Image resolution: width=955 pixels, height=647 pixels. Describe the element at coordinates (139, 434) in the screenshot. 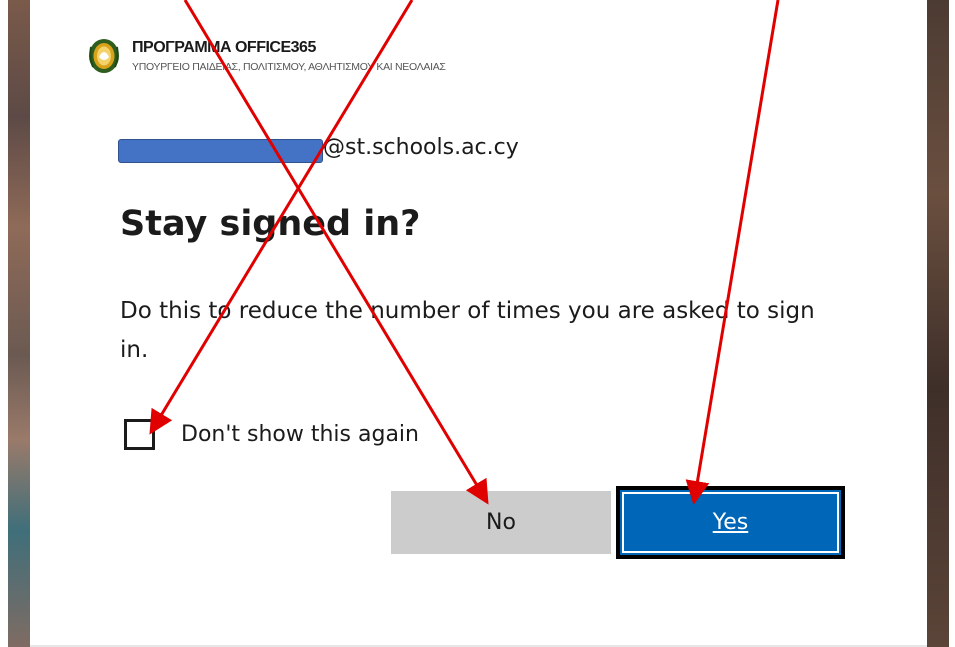

I see `dont-show-again-checkbox` at that location.